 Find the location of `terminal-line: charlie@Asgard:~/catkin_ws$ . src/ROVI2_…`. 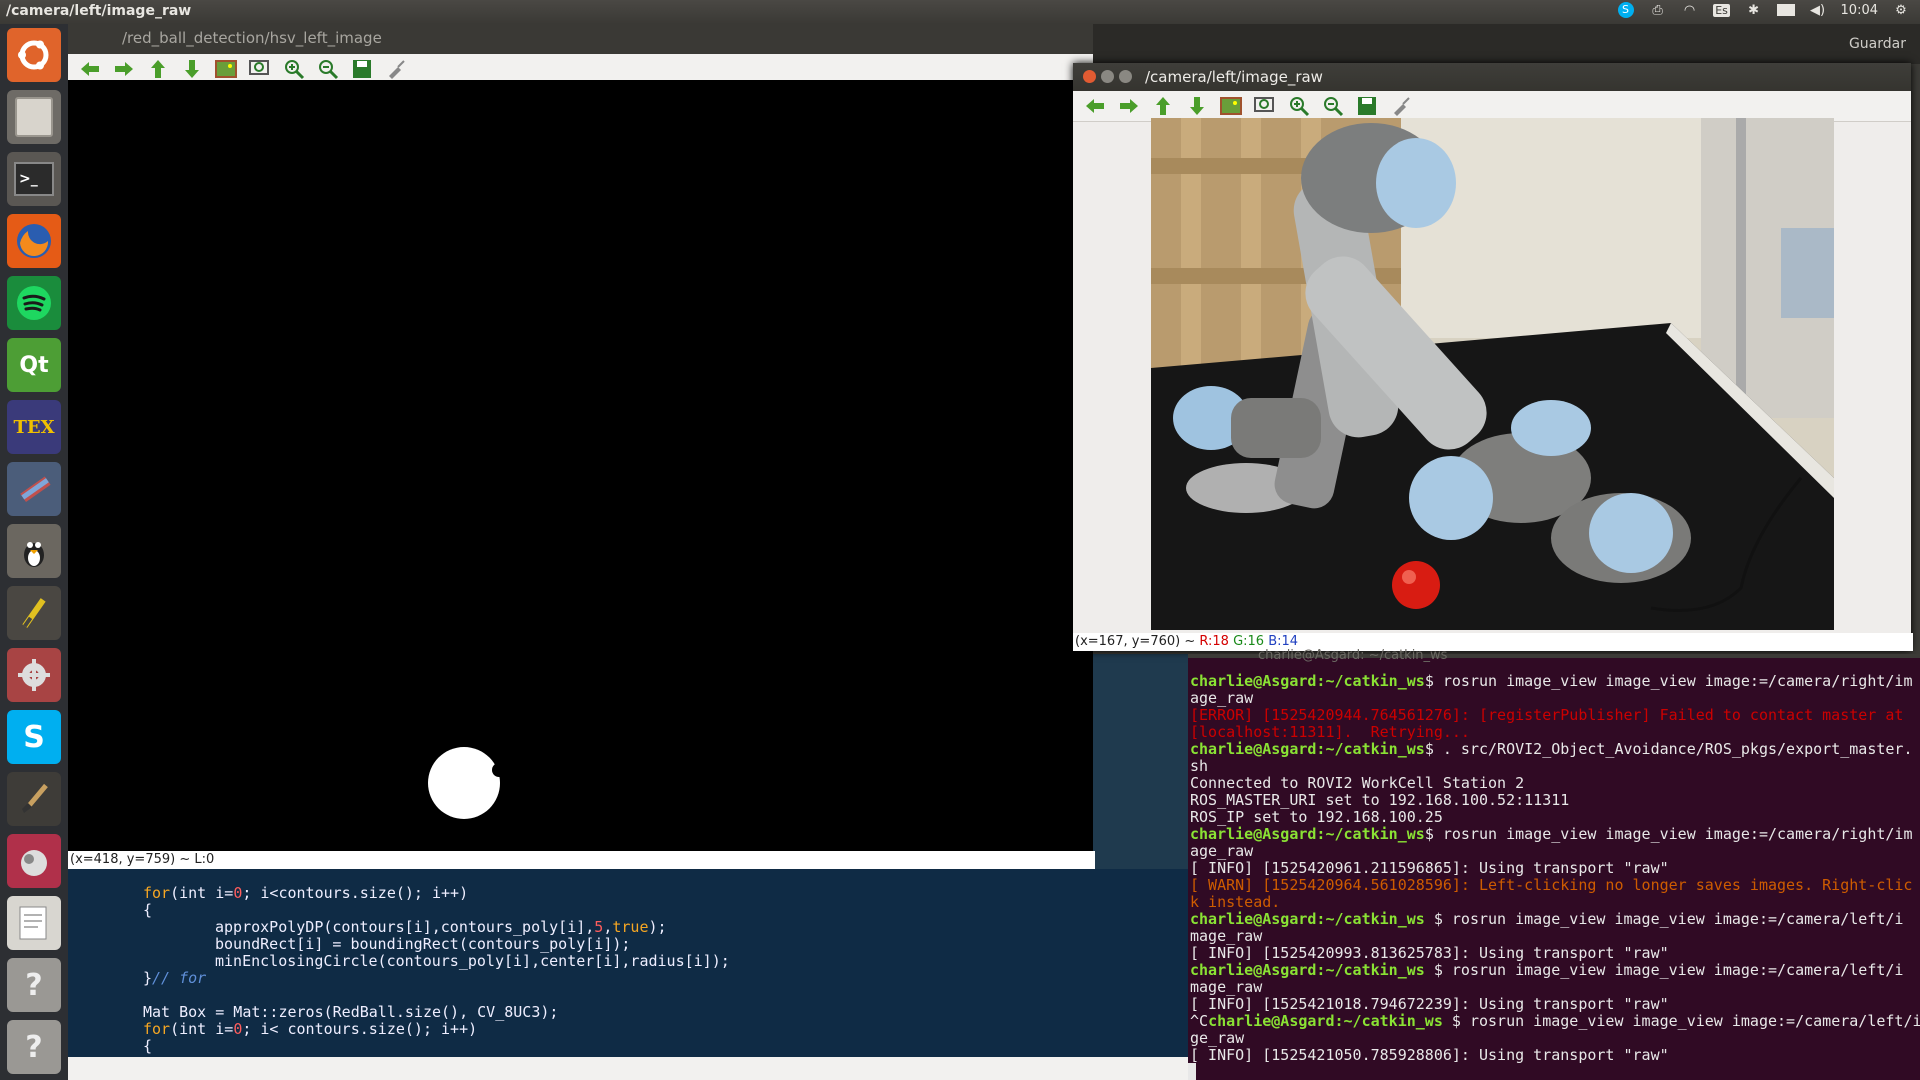

terminal-line: charlie@Asgard:~/catkin_ws$ . src/ROVI2_… is located at coordinates (1551, 749).